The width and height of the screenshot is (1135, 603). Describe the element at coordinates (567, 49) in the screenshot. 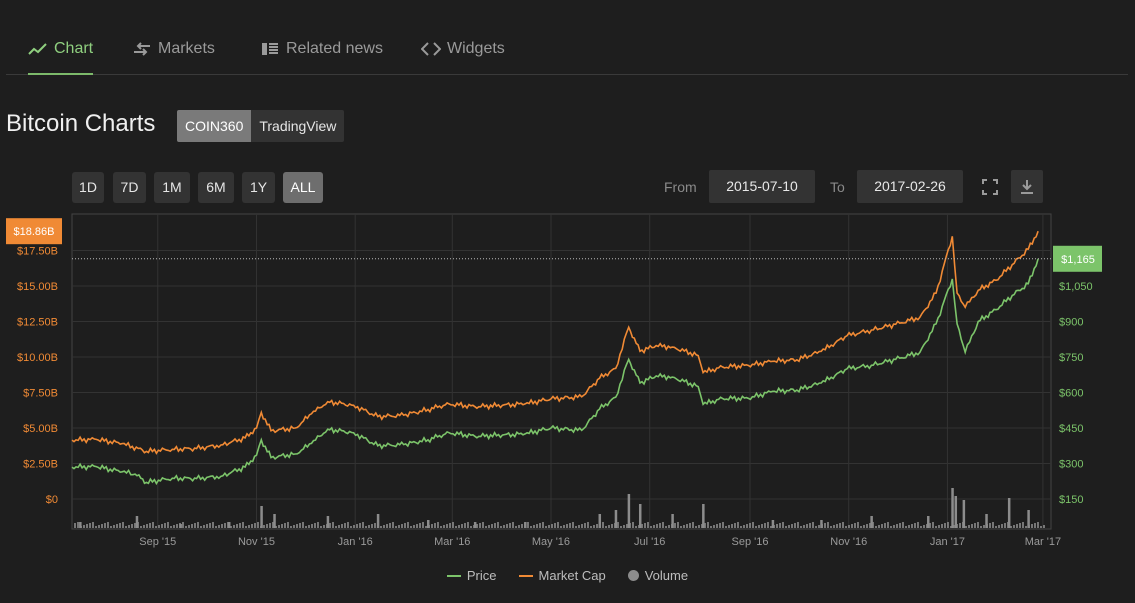

I see `tab-bar: Chart Markets Related news Widgets` at that location.